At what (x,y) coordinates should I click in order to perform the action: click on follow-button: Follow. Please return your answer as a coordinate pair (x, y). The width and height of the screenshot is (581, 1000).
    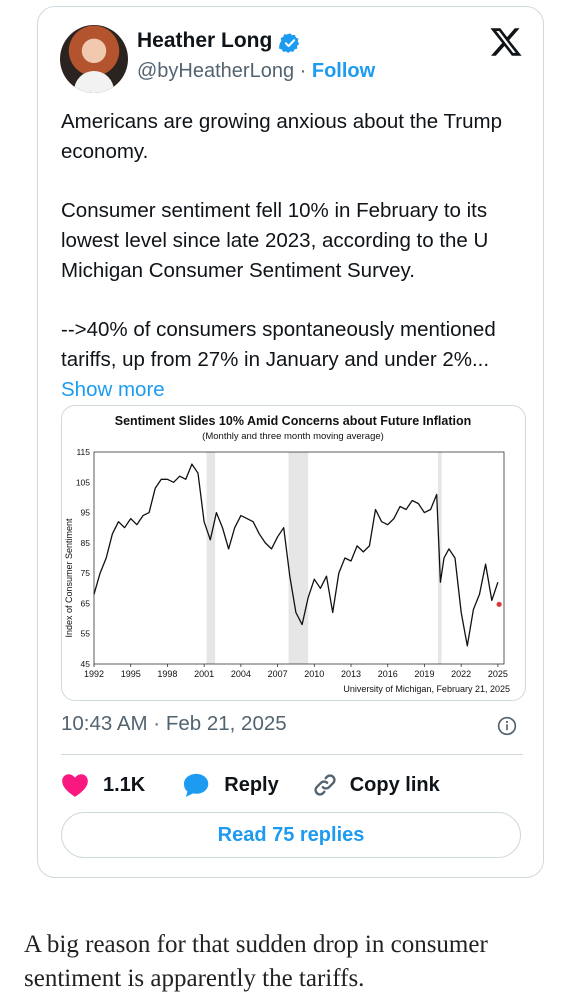
    Looking at the image, I should click on (343, 71).